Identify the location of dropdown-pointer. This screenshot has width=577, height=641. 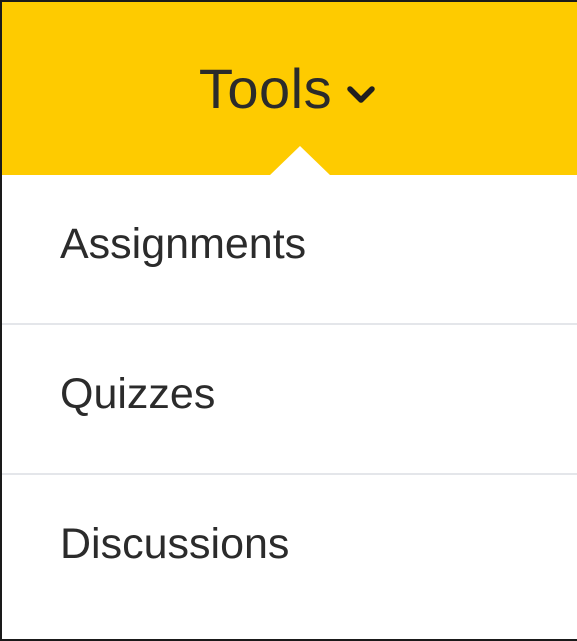
(300, 161).